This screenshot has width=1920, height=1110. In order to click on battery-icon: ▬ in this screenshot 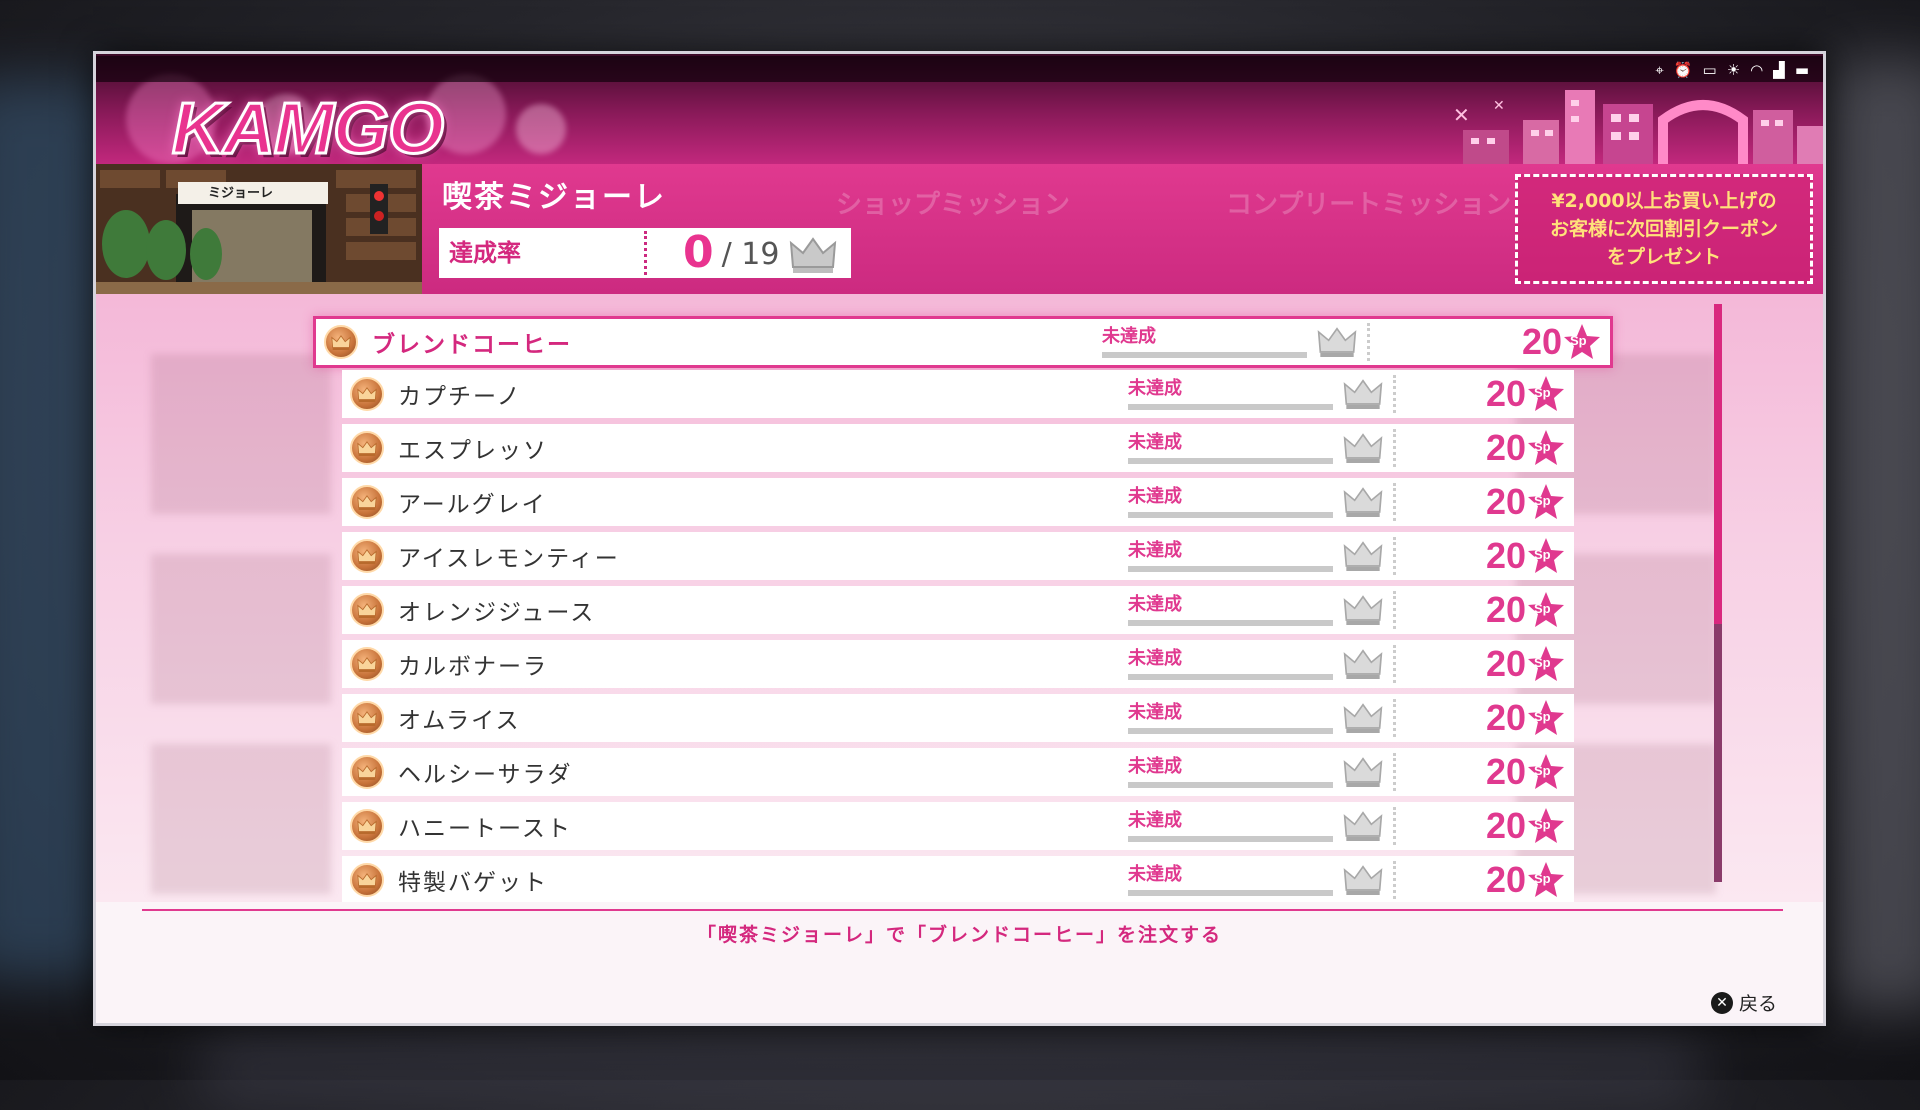, I will do `click(1801, 70)`.